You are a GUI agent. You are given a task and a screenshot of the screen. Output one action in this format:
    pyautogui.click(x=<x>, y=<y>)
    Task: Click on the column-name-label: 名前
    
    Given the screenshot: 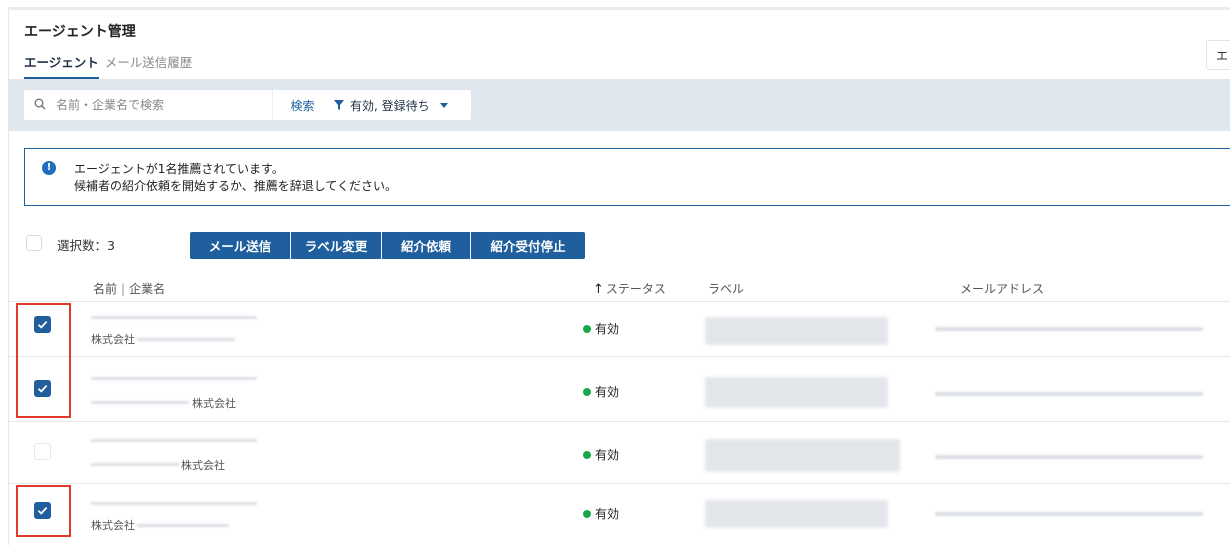 What is the action you would take?
    pyautogui.click(x=105, y=289)
    